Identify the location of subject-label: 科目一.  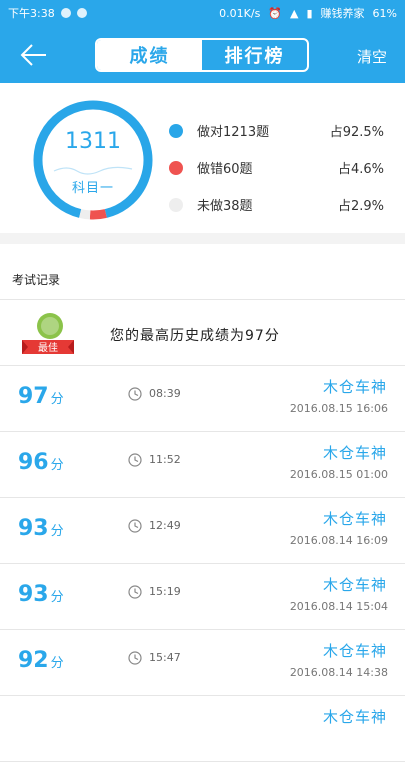
(92, 188).